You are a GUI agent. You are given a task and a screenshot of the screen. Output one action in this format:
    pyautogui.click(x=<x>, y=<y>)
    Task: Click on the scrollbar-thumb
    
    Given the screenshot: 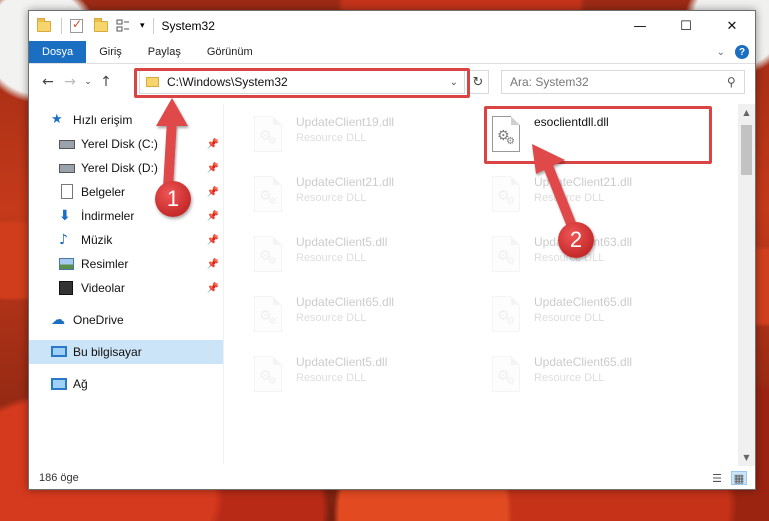 What is the action you would take?
    pyautogui.click(x=746, y=150)
    